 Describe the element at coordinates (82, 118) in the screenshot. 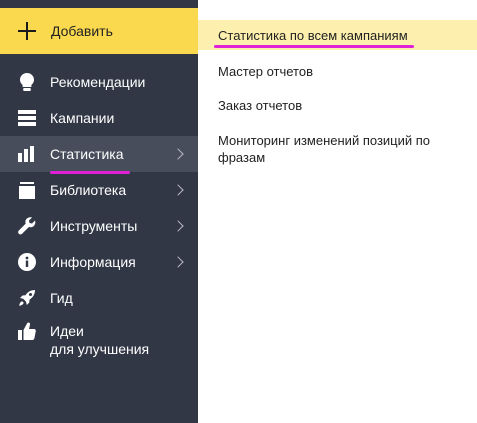

I see `sidebar-item-label: Кампании` at that location.